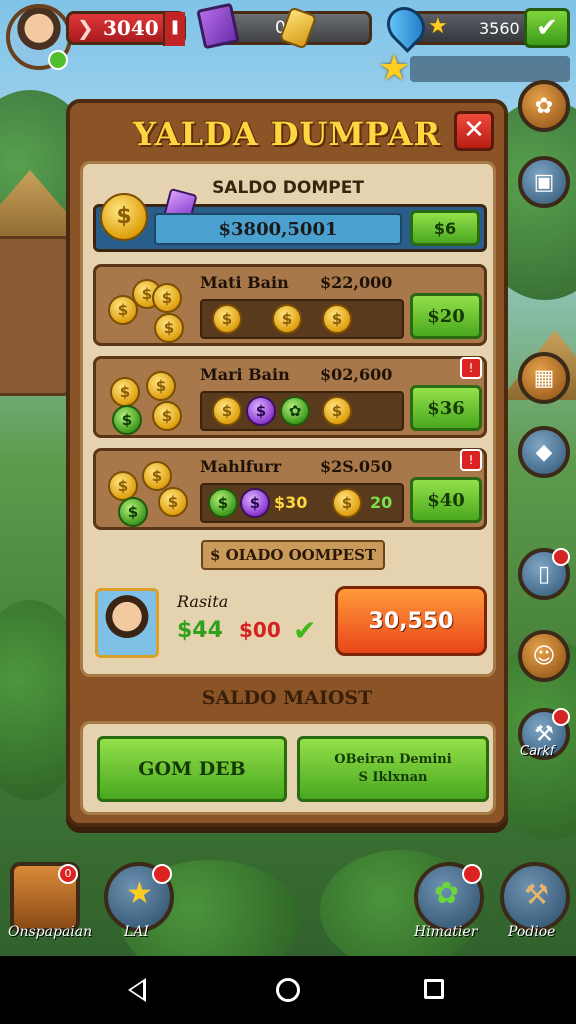 Image resolution: width=576 pixels, height=1024 pixels. What do you see at coordinates (499, 28) in the screenshot?
I see `coins-value: 3560` at bounding box center [499, 28].